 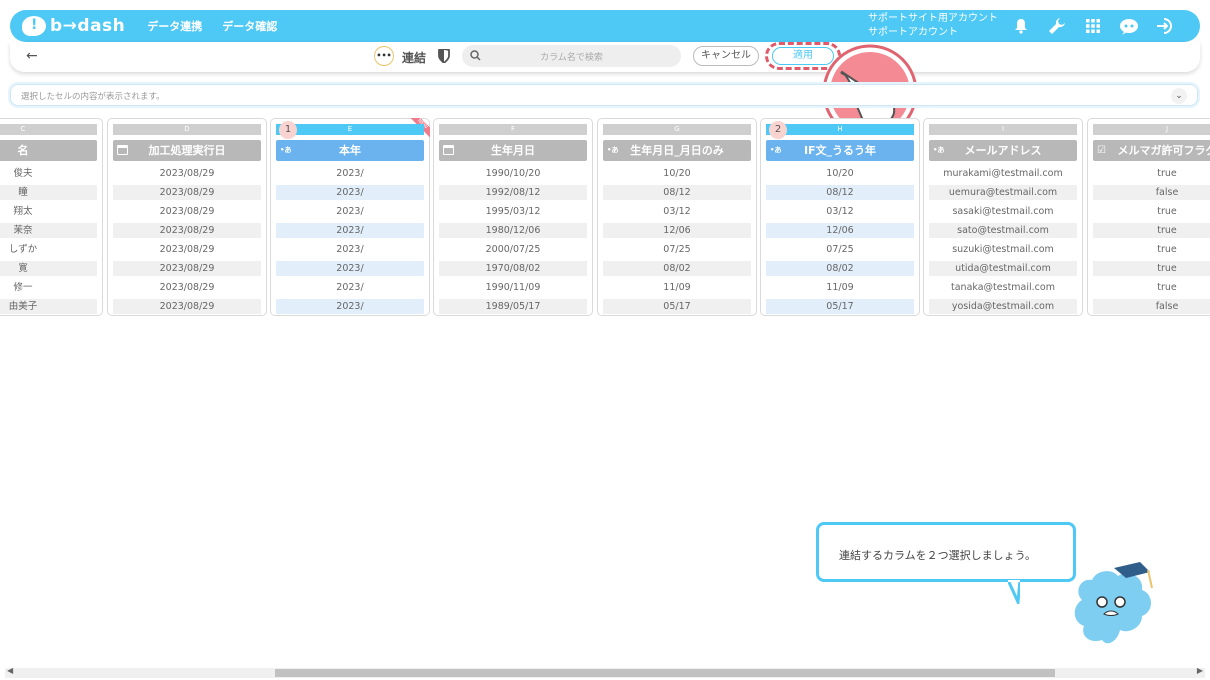 I want to click on column-letter: E, so click(x=350, y=129).